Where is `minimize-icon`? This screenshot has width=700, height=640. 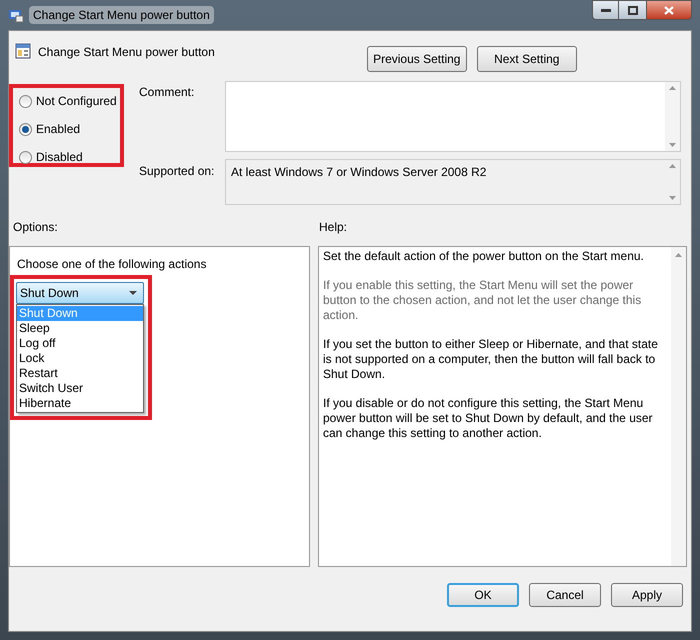
minimize-icon is located at coordinates (605, 10).